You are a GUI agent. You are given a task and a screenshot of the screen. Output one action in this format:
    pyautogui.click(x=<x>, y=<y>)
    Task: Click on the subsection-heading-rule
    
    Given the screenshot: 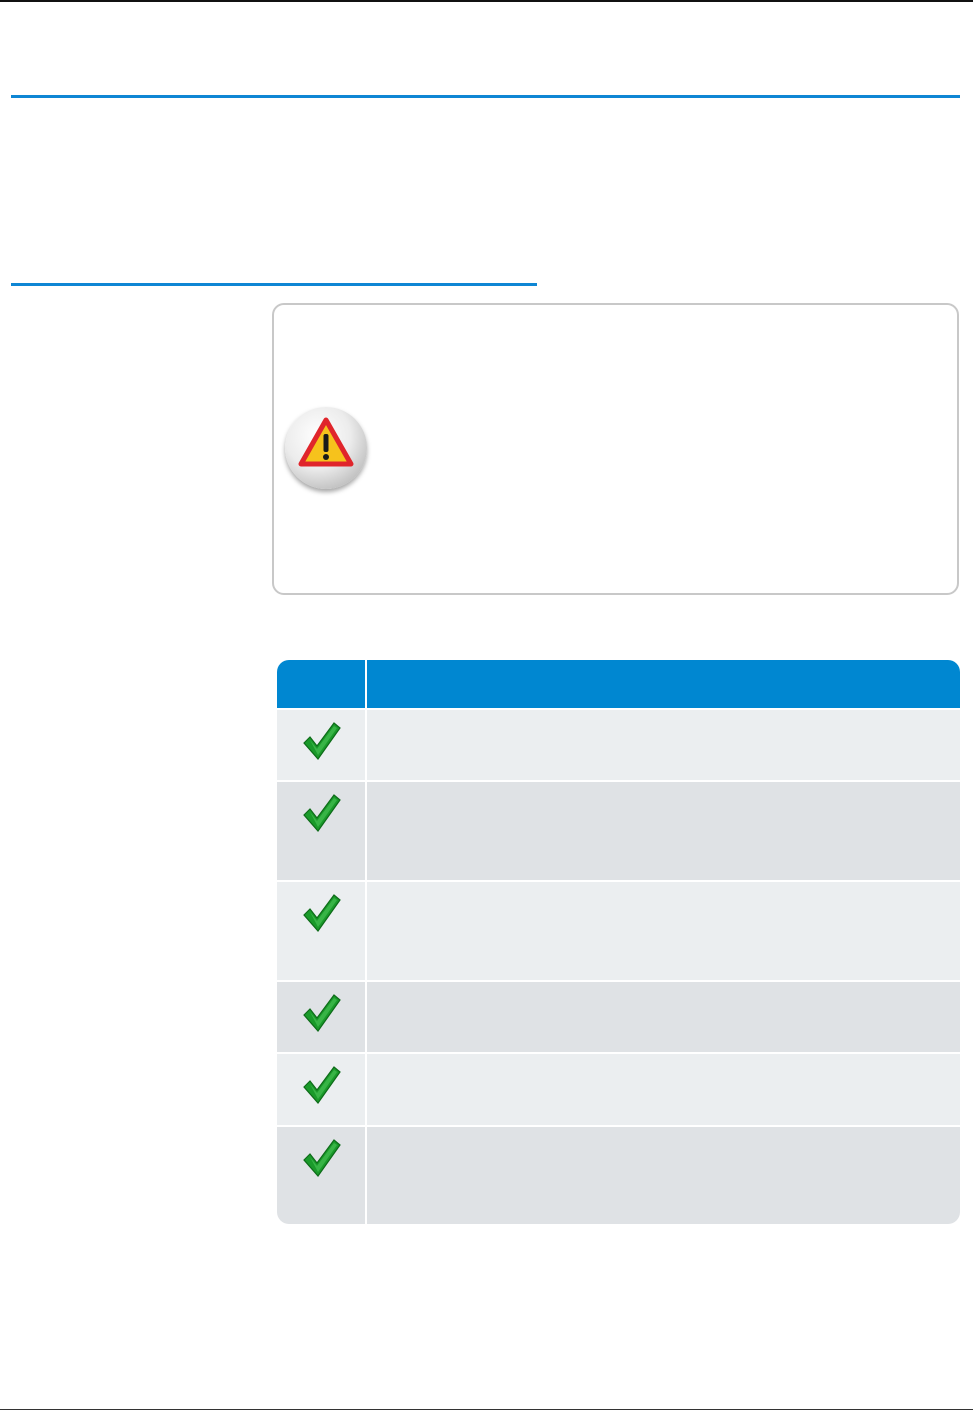 What is the action you would take?
    pyautogui.click(x=274, y=284)
    